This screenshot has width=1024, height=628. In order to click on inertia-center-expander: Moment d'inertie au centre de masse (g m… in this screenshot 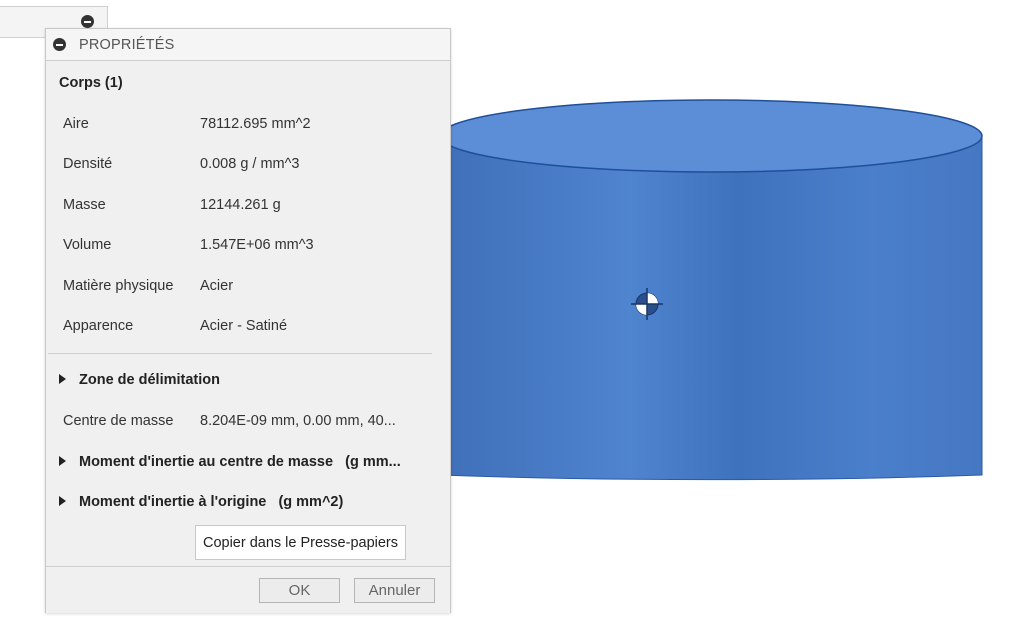, I will do `click(230, 462)`.